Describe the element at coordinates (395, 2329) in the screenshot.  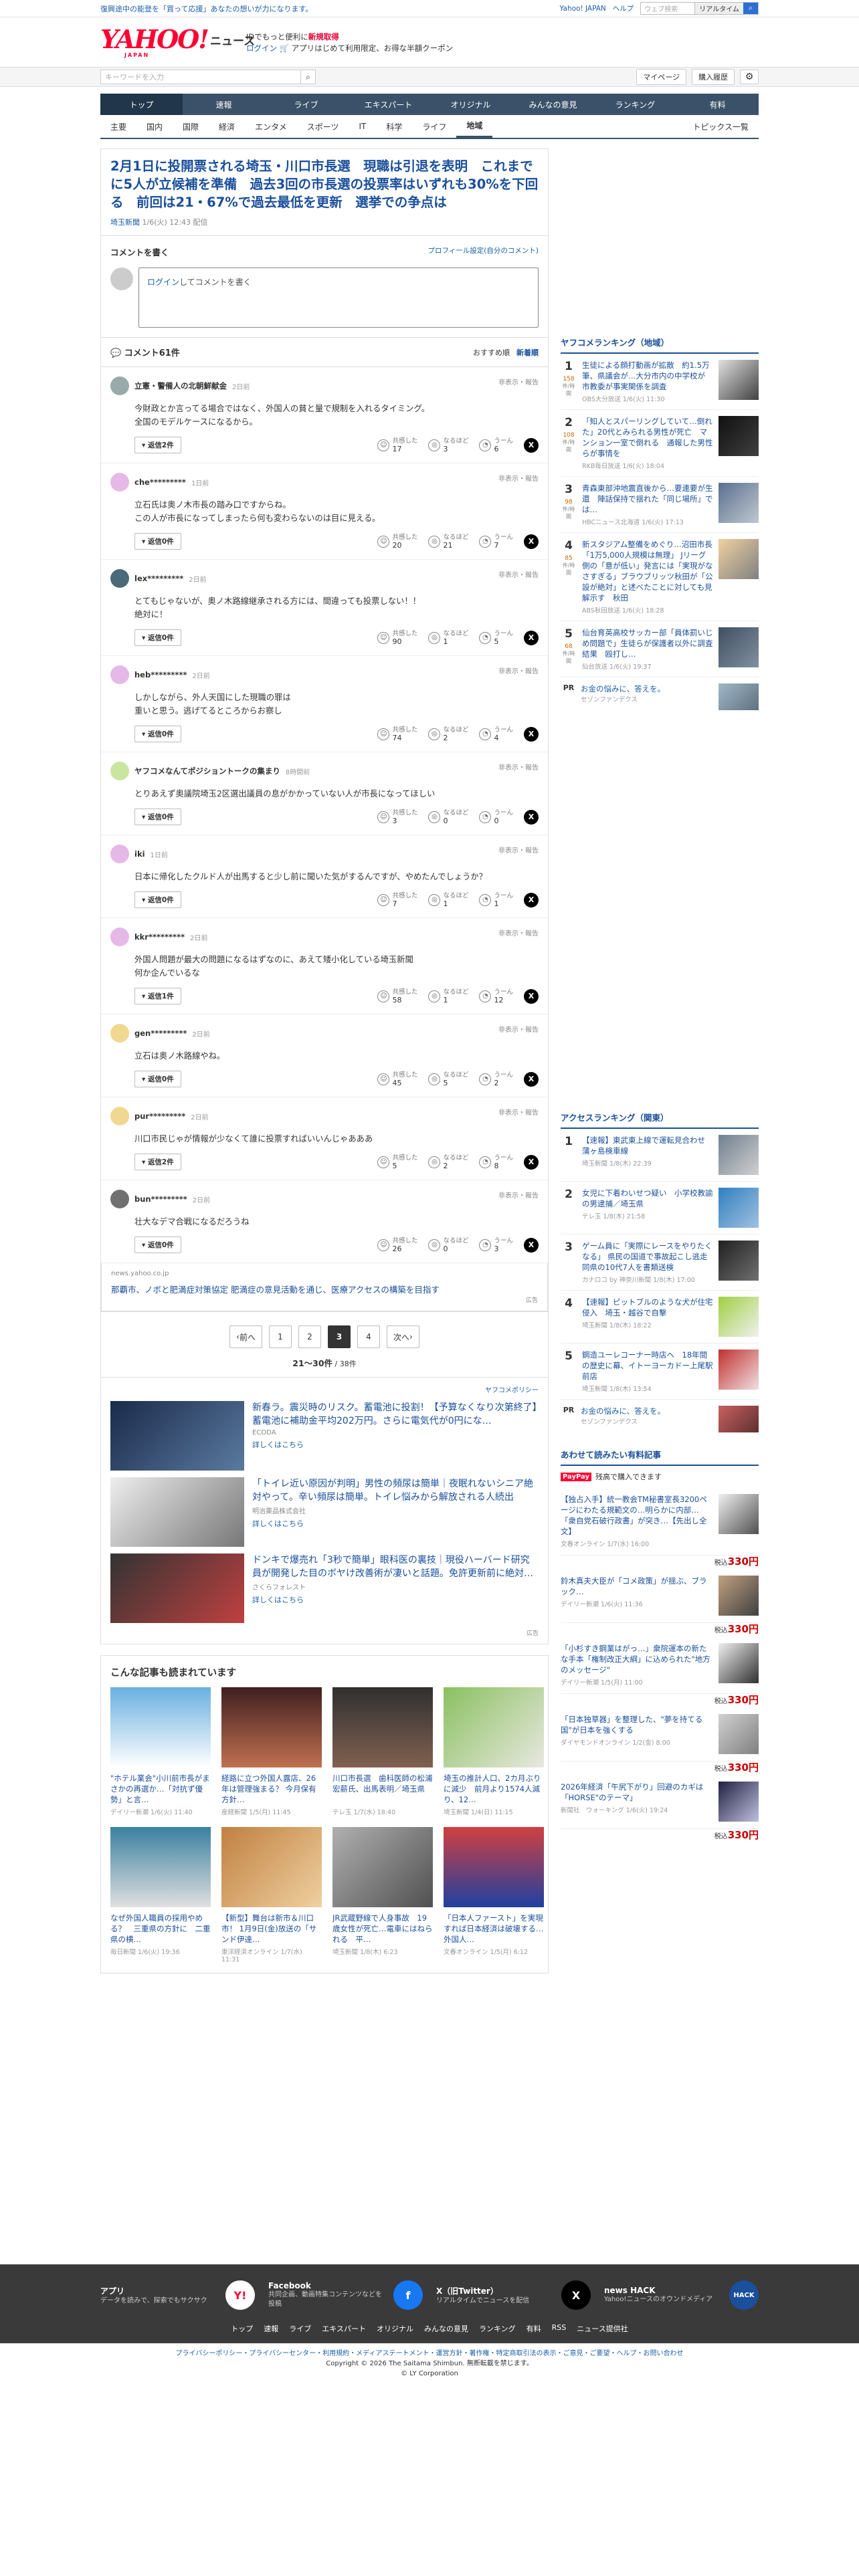
I see `footer-link: オリジナル` at that location.